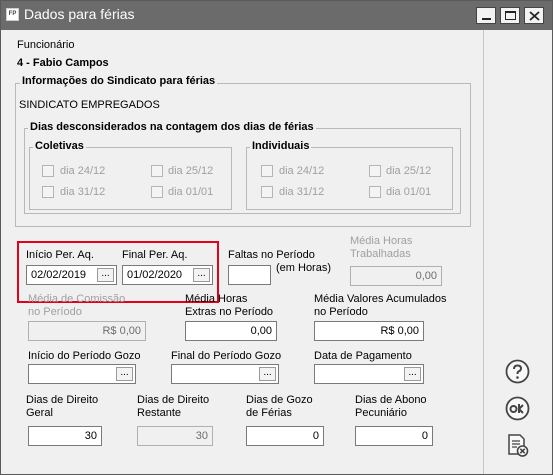  I want to click on coletivas-0101-checkbox, so click(157, 192).